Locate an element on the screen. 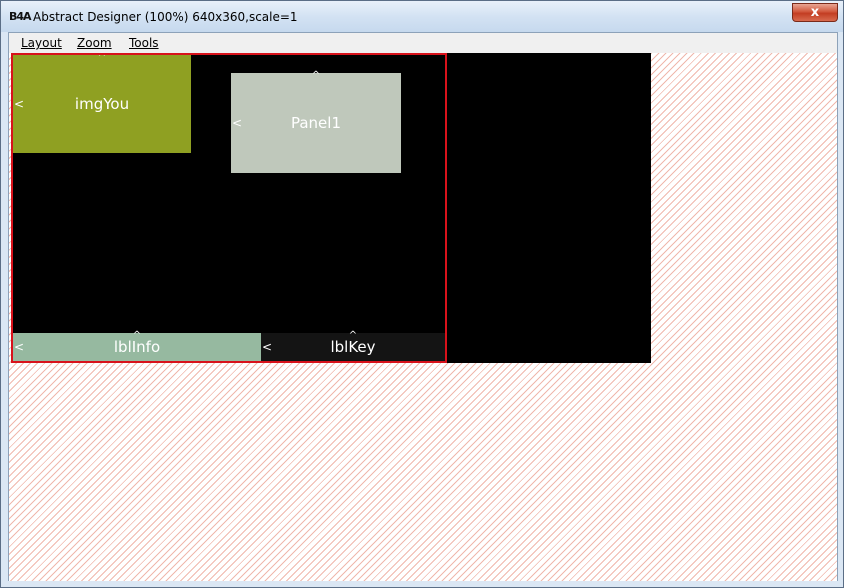 Image resolution: width=844 pixels, height=588 pixels. view-imgyou: ^ < imgYou is located at coordinates (102, 103).